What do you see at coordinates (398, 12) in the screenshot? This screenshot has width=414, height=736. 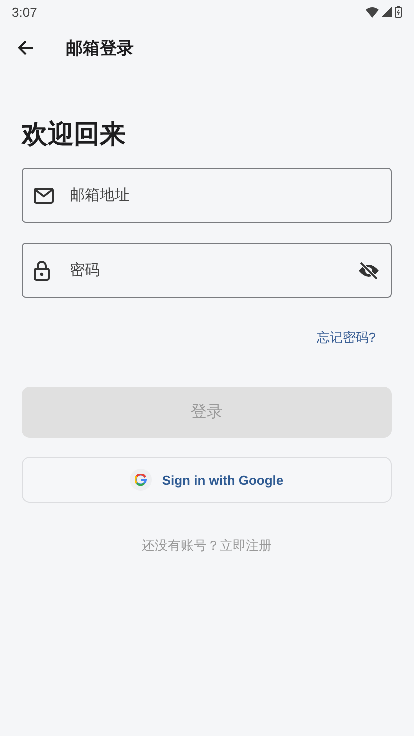 I see `battery-icon` at bounding box center [398, 12].